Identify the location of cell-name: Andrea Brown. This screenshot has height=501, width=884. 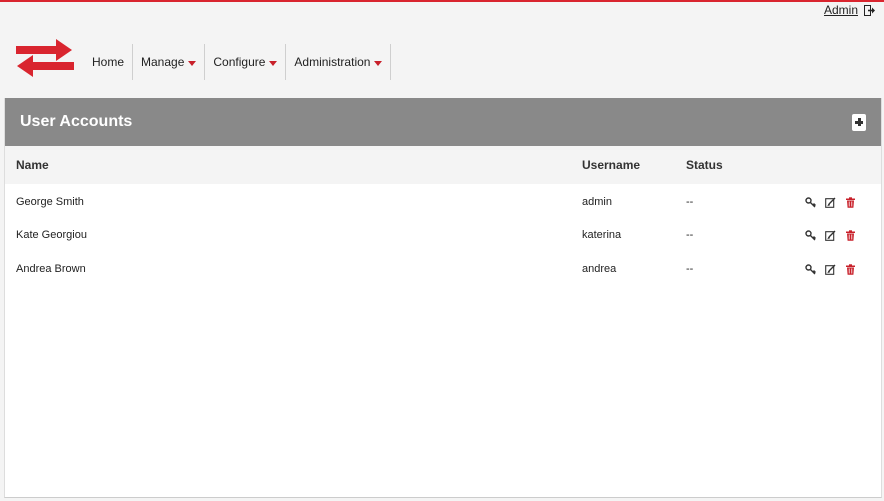
(51, 269).